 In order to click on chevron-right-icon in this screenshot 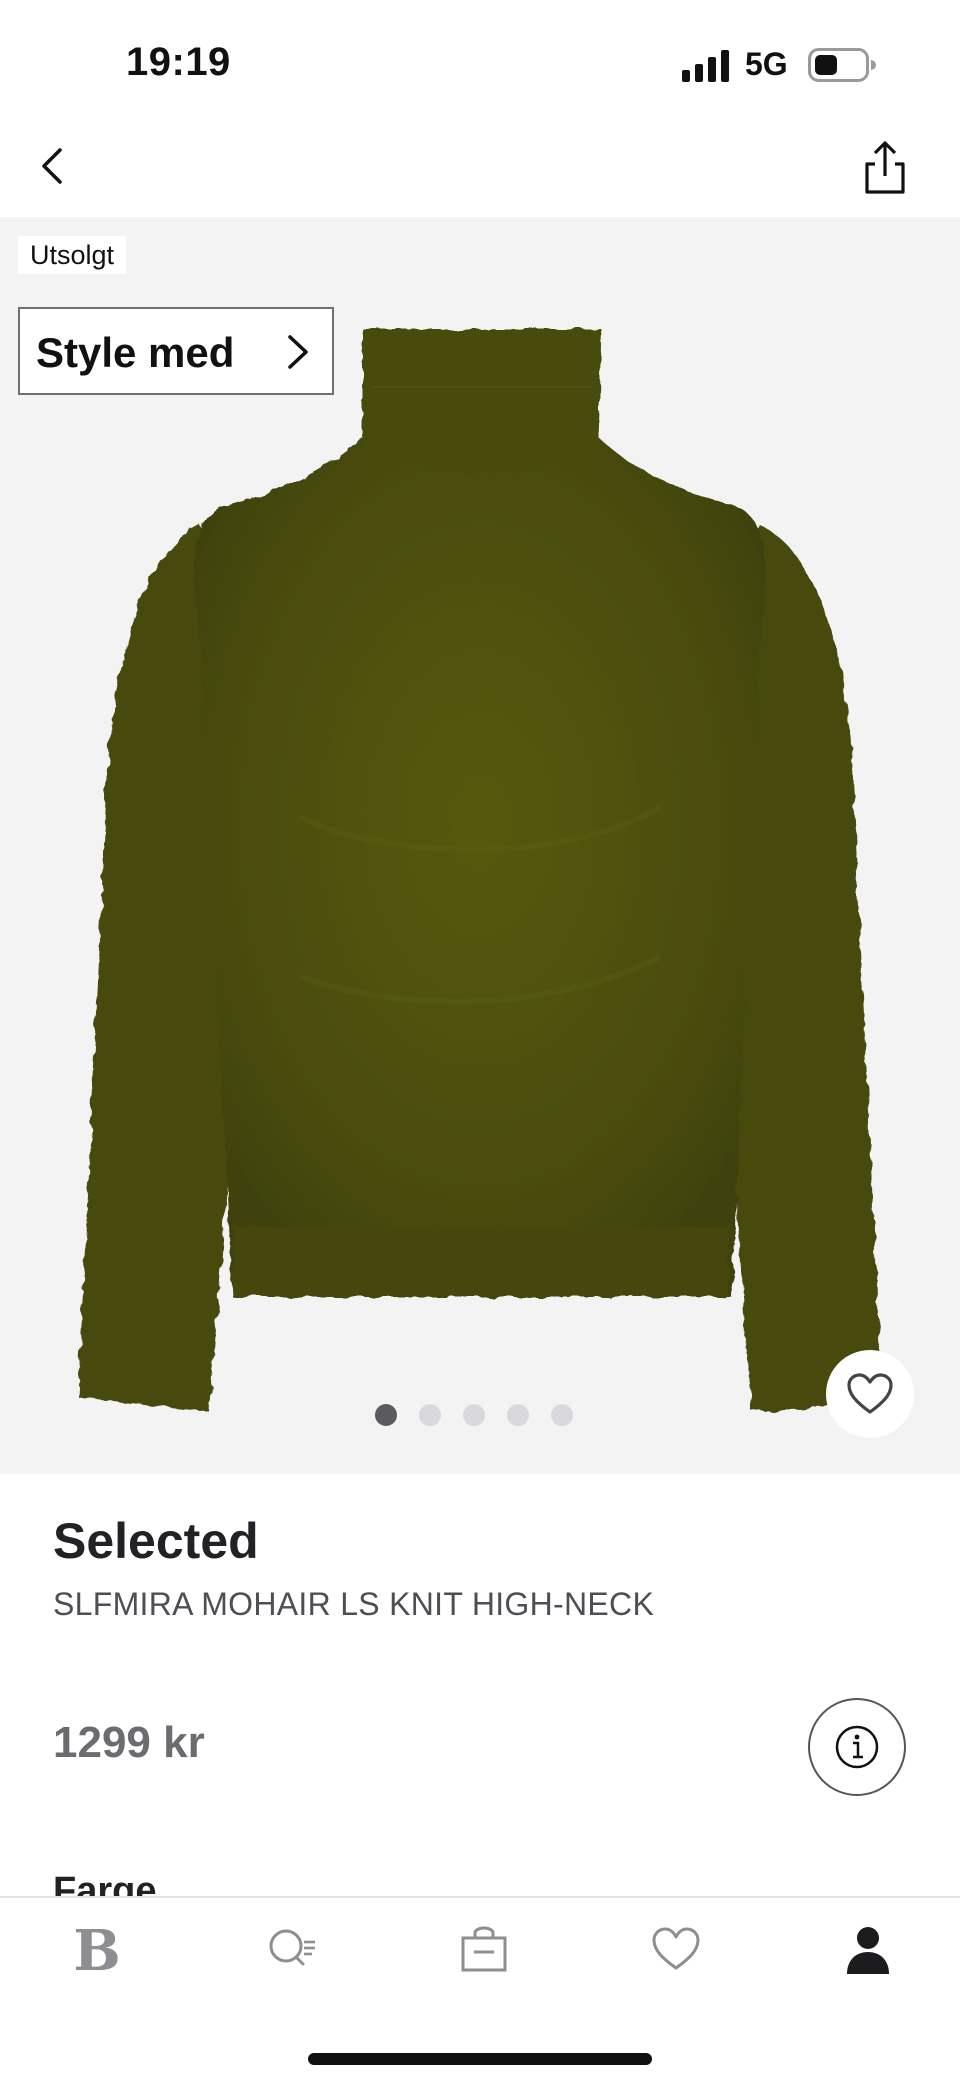, I will do `click(298, 352)`.